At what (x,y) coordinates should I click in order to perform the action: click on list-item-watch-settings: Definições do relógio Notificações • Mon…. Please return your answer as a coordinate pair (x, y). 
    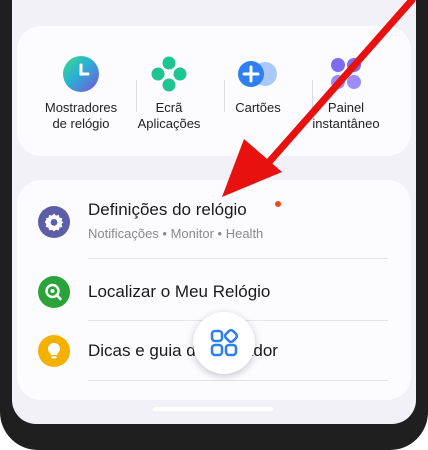
    Looking at the image, I should click on (214, 221).